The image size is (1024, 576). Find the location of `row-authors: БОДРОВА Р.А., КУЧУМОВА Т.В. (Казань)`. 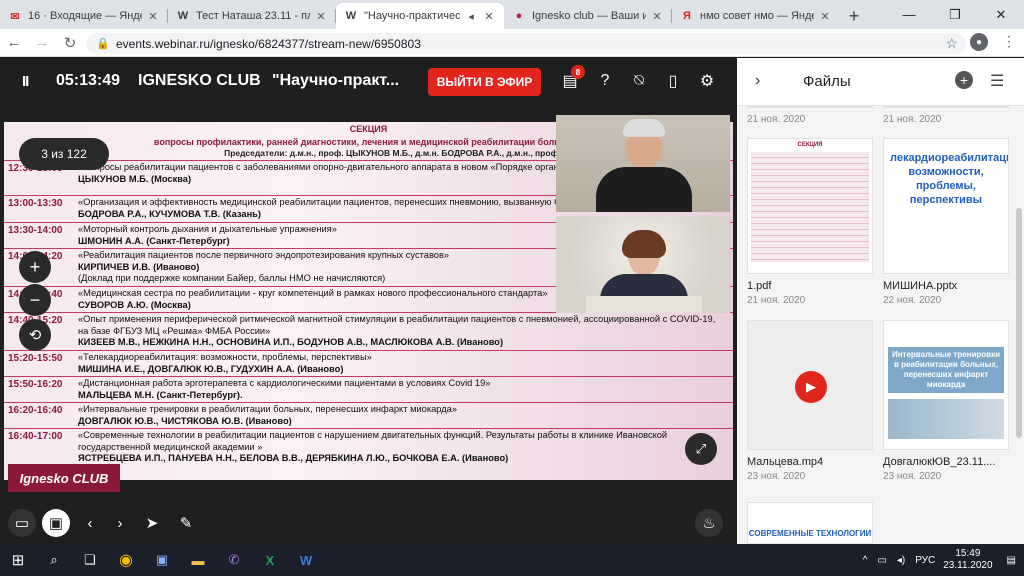

row-authors: БОДРОВА Р.А., КУЧУМОВА Т.В. (Казань) is located at coordinates (170, 213).